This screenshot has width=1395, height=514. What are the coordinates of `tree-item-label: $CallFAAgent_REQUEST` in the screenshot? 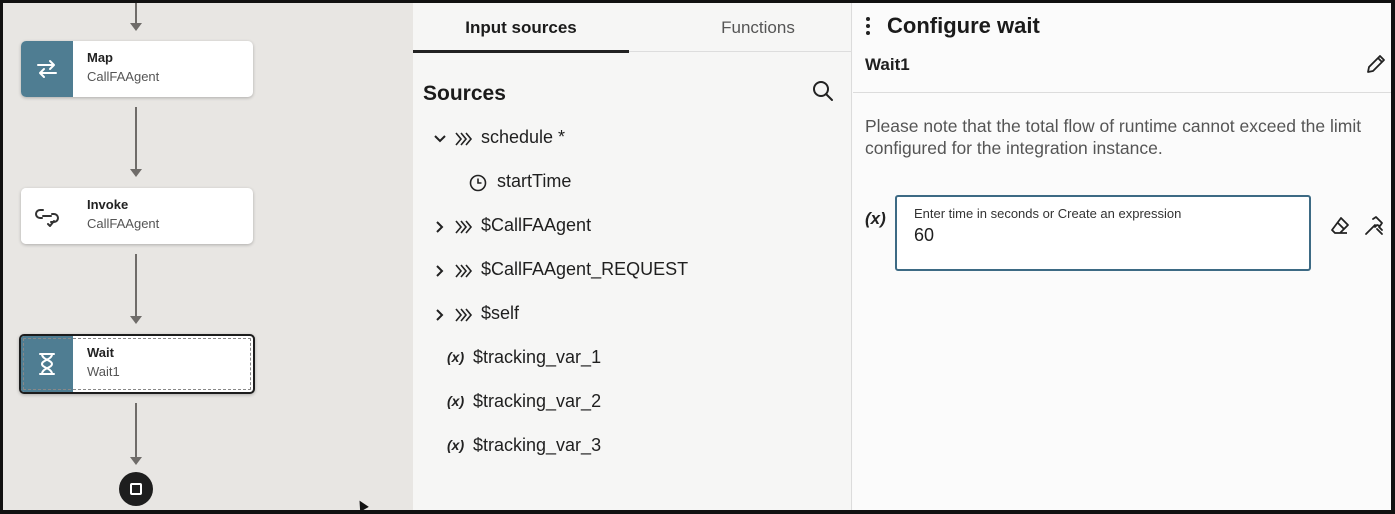 It's located at (585, 268).